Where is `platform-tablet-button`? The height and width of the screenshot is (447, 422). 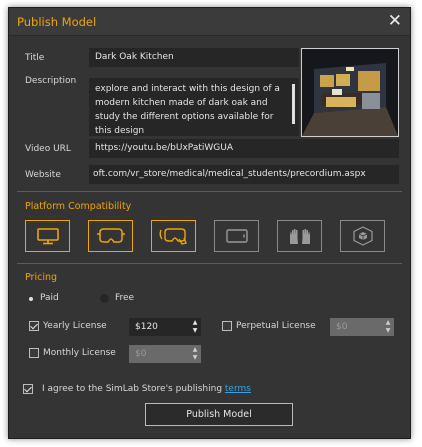 platform-tablet-button is located at coordinates (236, 236).